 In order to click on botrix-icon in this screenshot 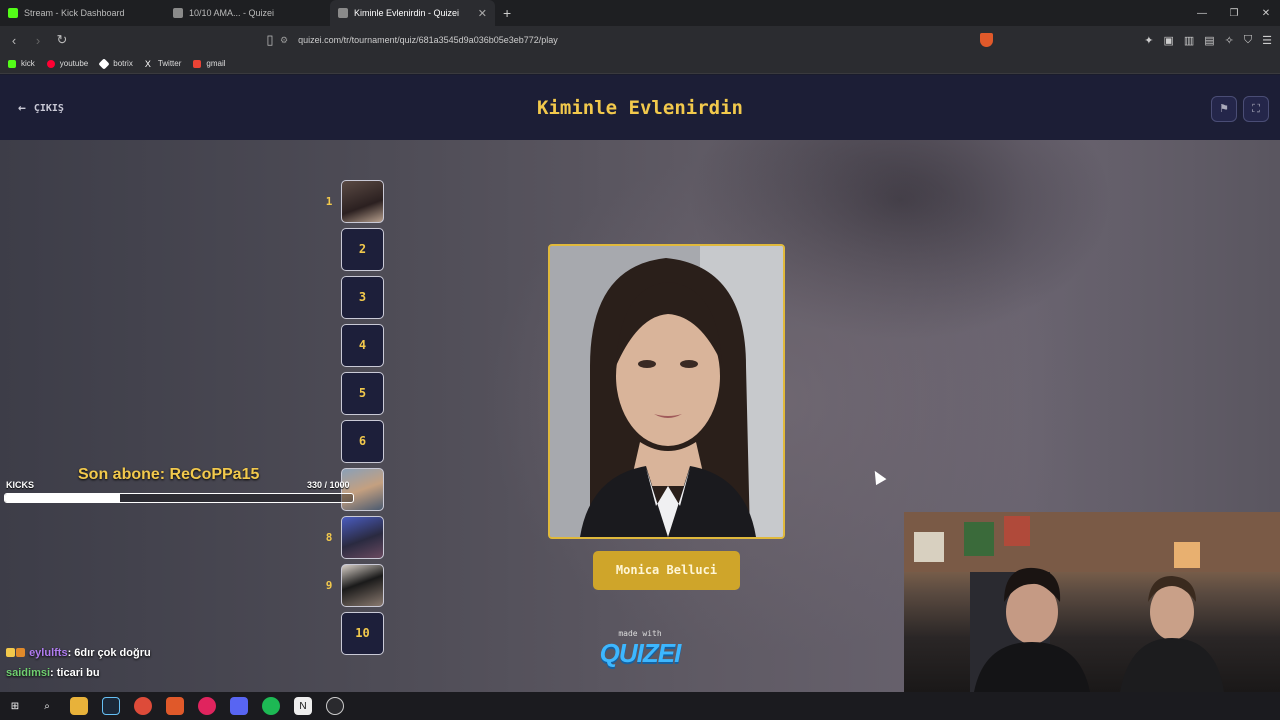, I will do `click(104, 63)`.